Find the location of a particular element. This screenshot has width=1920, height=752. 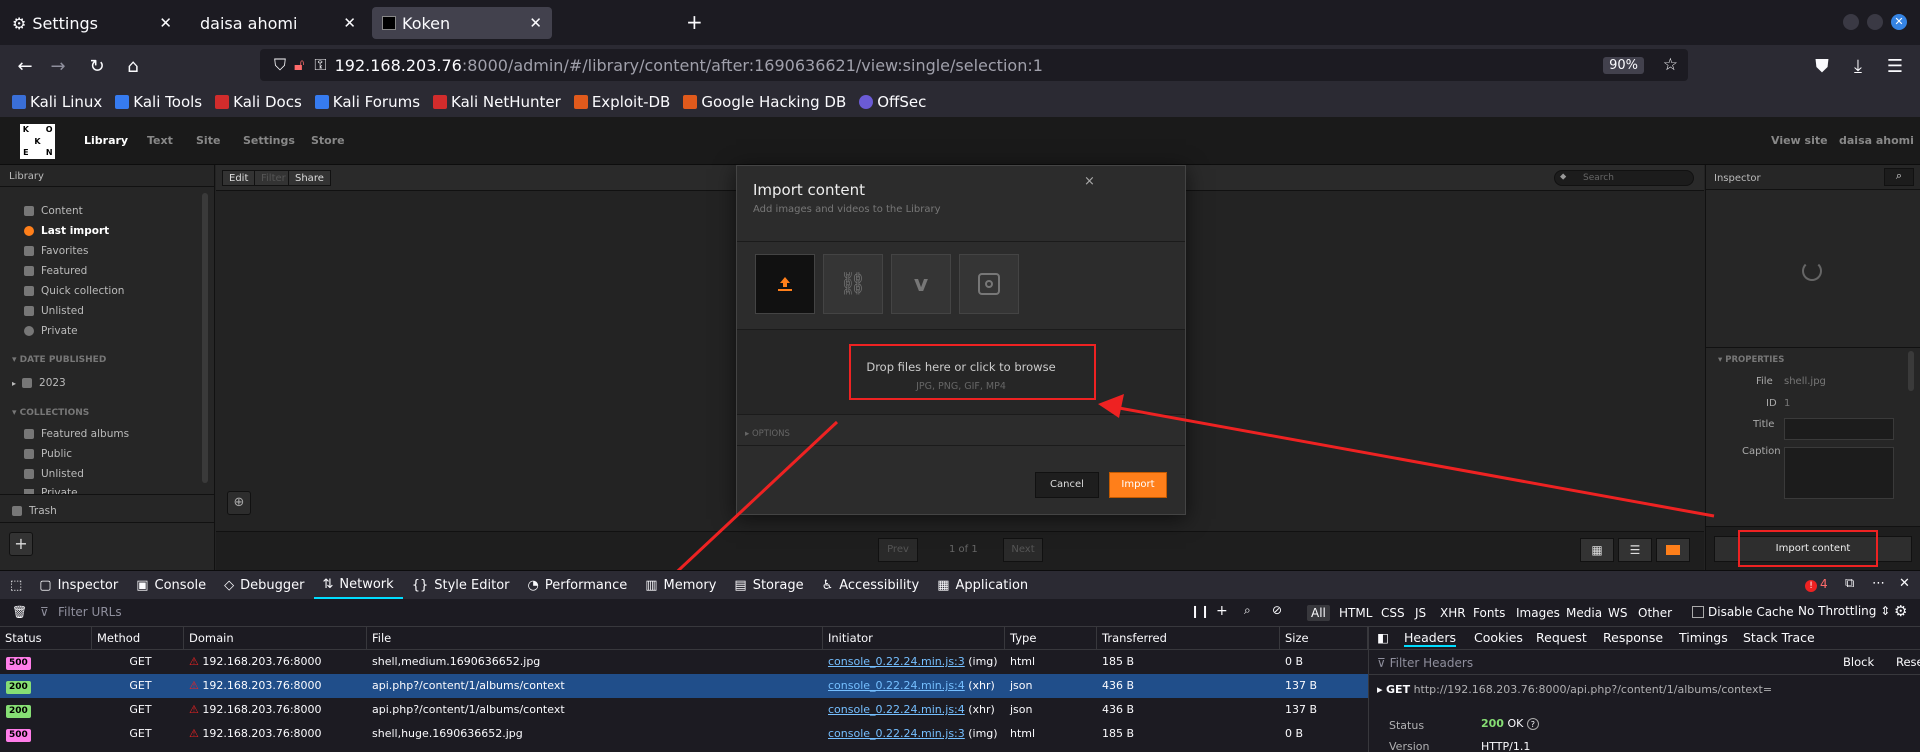

col-method: Method is located at coordinates (138, 638).